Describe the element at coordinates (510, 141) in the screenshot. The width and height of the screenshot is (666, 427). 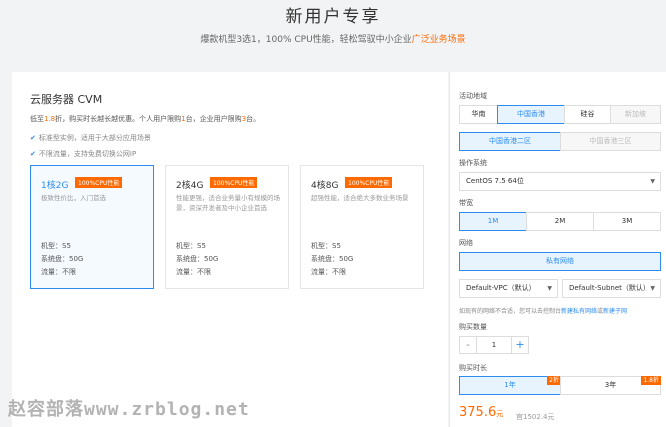
I see `zone-option-hk2: 中国香港二区` at that location.